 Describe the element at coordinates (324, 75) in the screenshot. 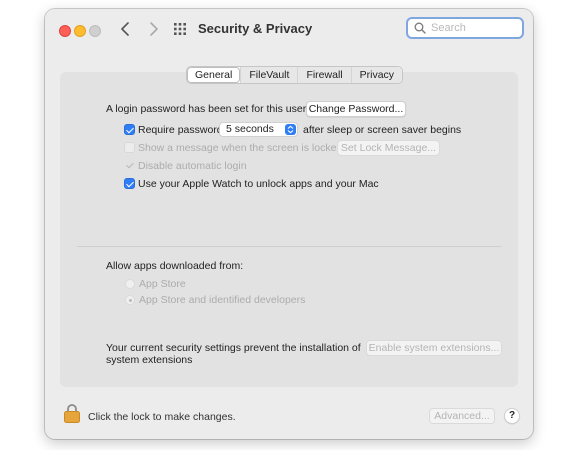

I see `tab-firewall: Firewall` at that location.